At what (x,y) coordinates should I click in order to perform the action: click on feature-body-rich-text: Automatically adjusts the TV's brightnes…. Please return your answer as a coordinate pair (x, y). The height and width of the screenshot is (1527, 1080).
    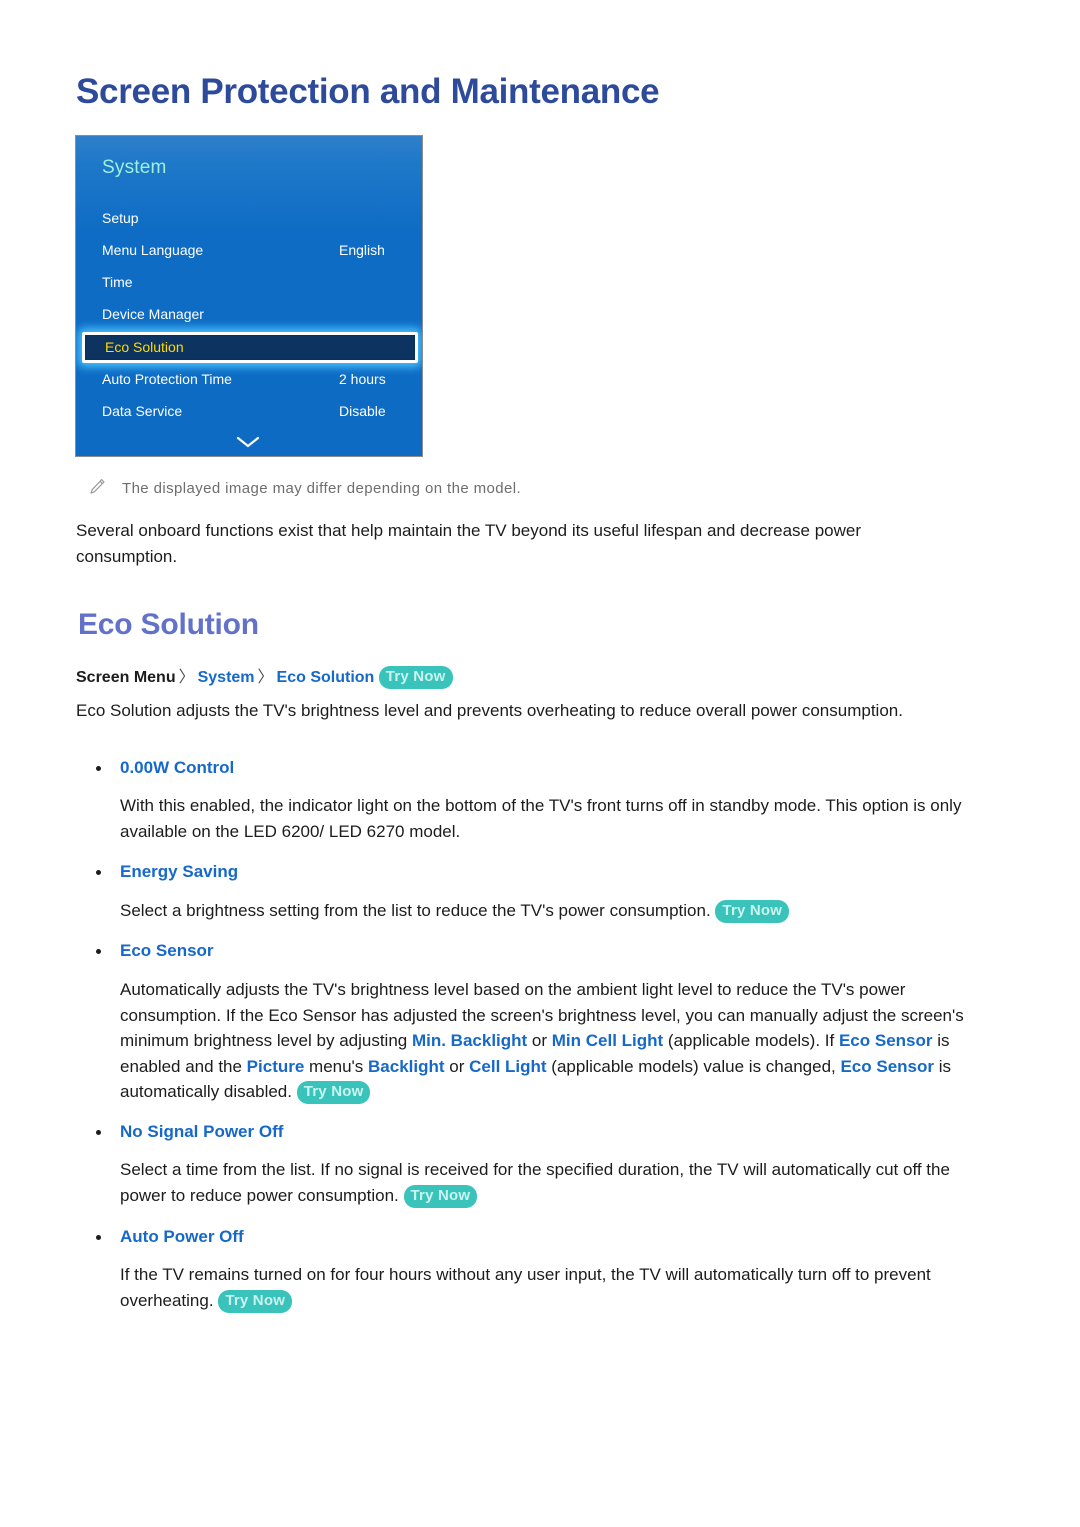
    Looking at the image, I should click on (542, 1040).